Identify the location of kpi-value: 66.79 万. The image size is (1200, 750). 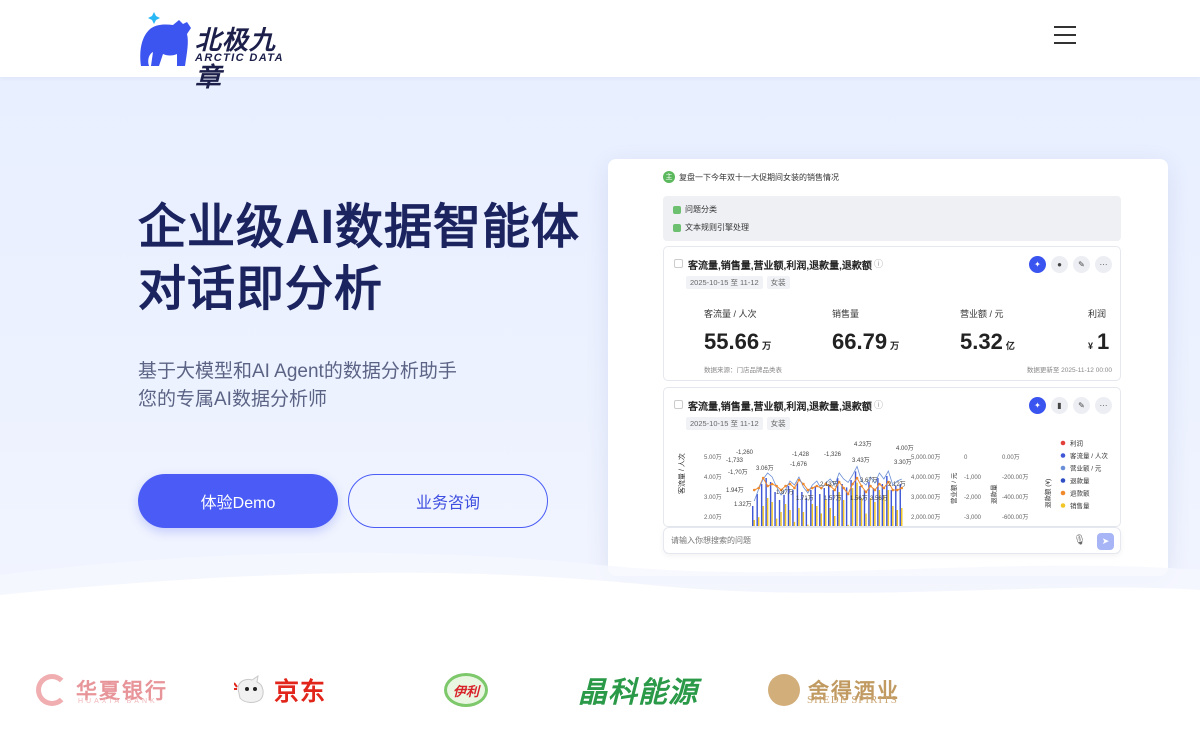
(866, 341).